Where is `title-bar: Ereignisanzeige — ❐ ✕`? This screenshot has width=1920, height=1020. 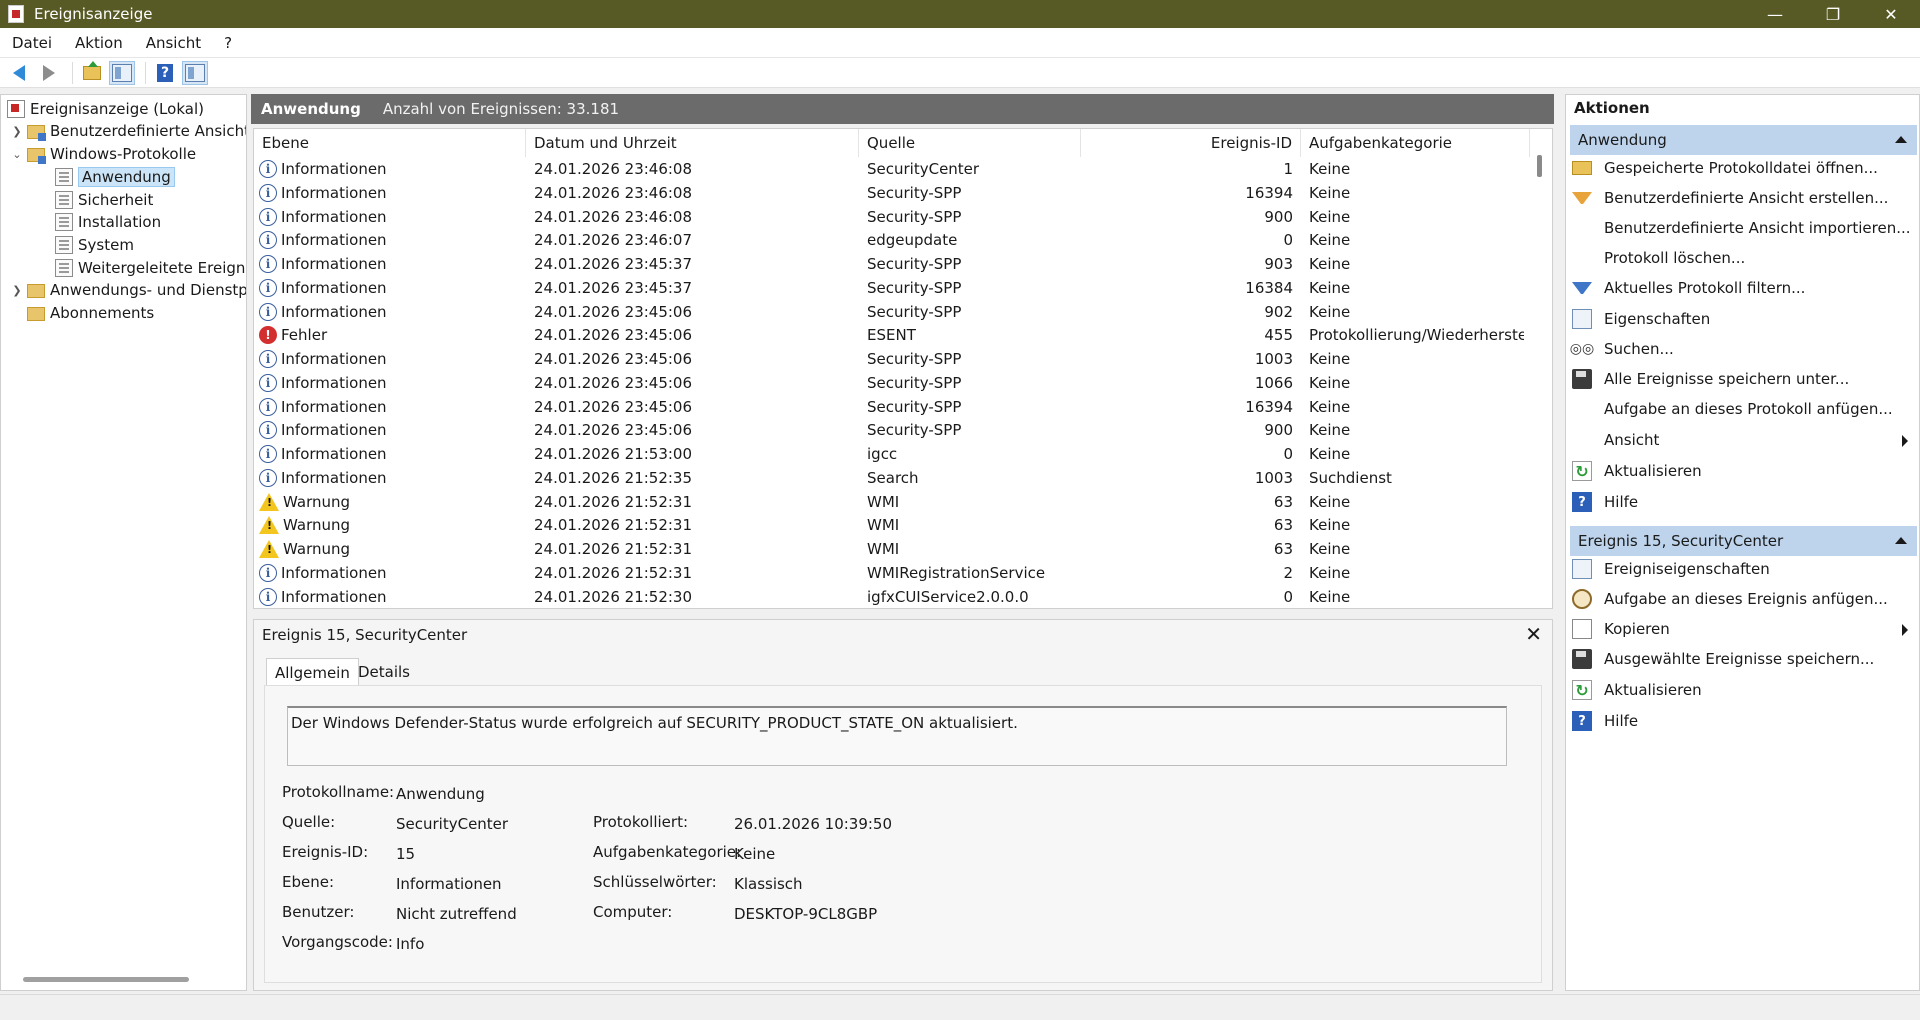 title-bar: Ereignisanzeige — ❐ ✕ is located at coordinates (960, 14).